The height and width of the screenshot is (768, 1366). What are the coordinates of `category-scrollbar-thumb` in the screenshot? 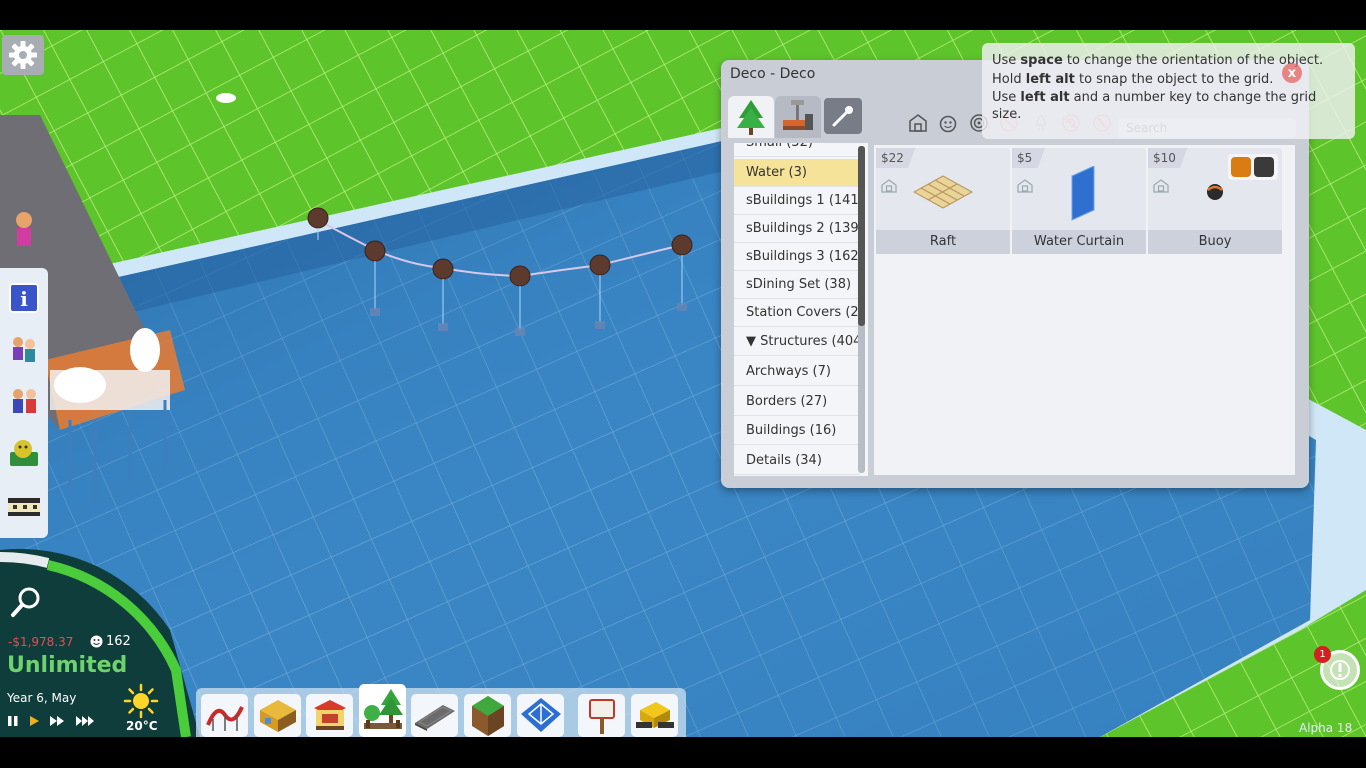 It's located at (861, 236).